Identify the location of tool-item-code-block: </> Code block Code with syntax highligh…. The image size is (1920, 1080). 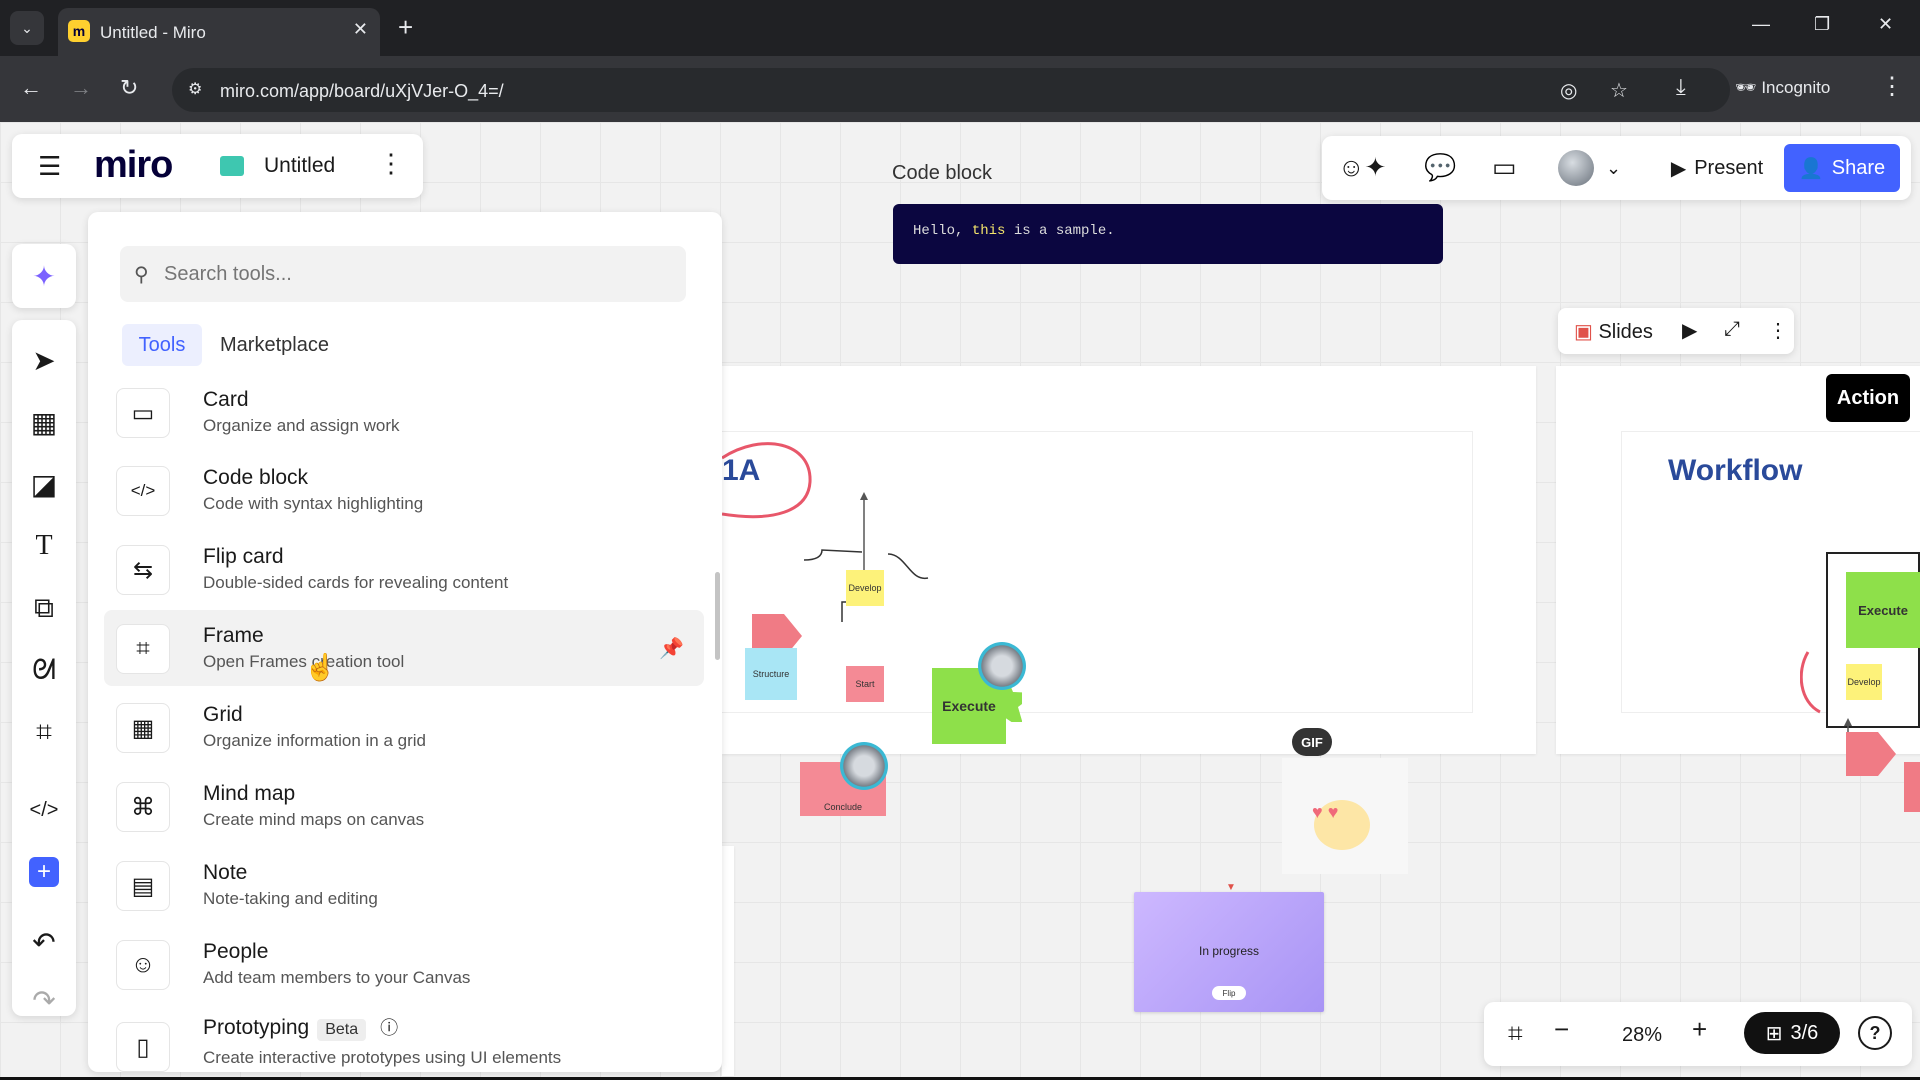
(404, 490).